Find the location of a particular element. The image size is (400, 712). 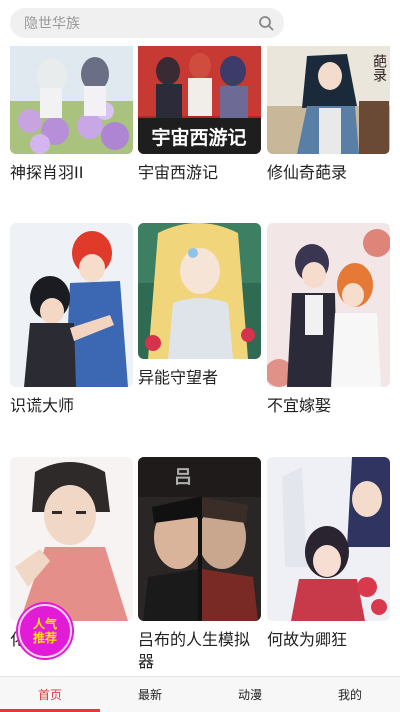

bottom-tab-bar: 首页 最新 动漫 我的 is located at coordinates (200, 694).